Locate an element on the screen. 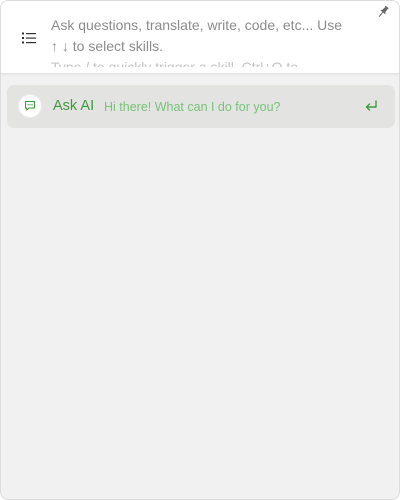 The height and width of the screenshot is (500, 400). skill-name: Ask AI is located at coordinates (74, 106).